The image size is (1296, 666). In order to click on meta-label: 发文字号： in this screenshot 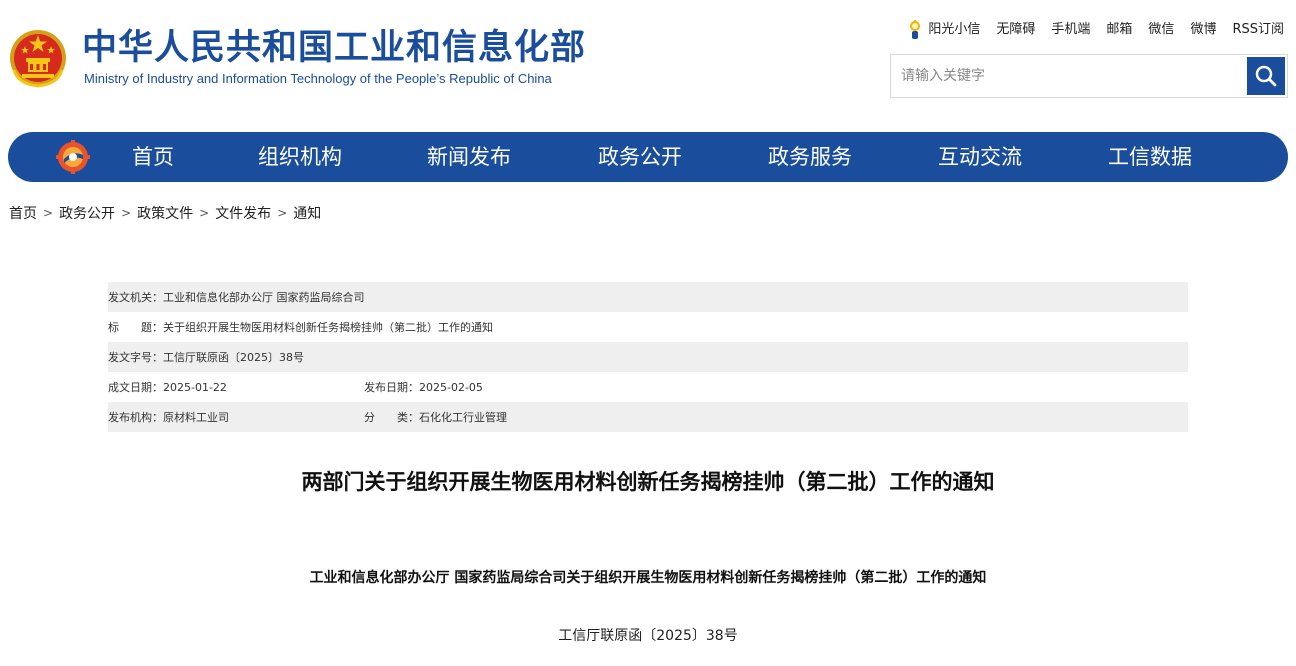, I will do `click(135, 357)`.